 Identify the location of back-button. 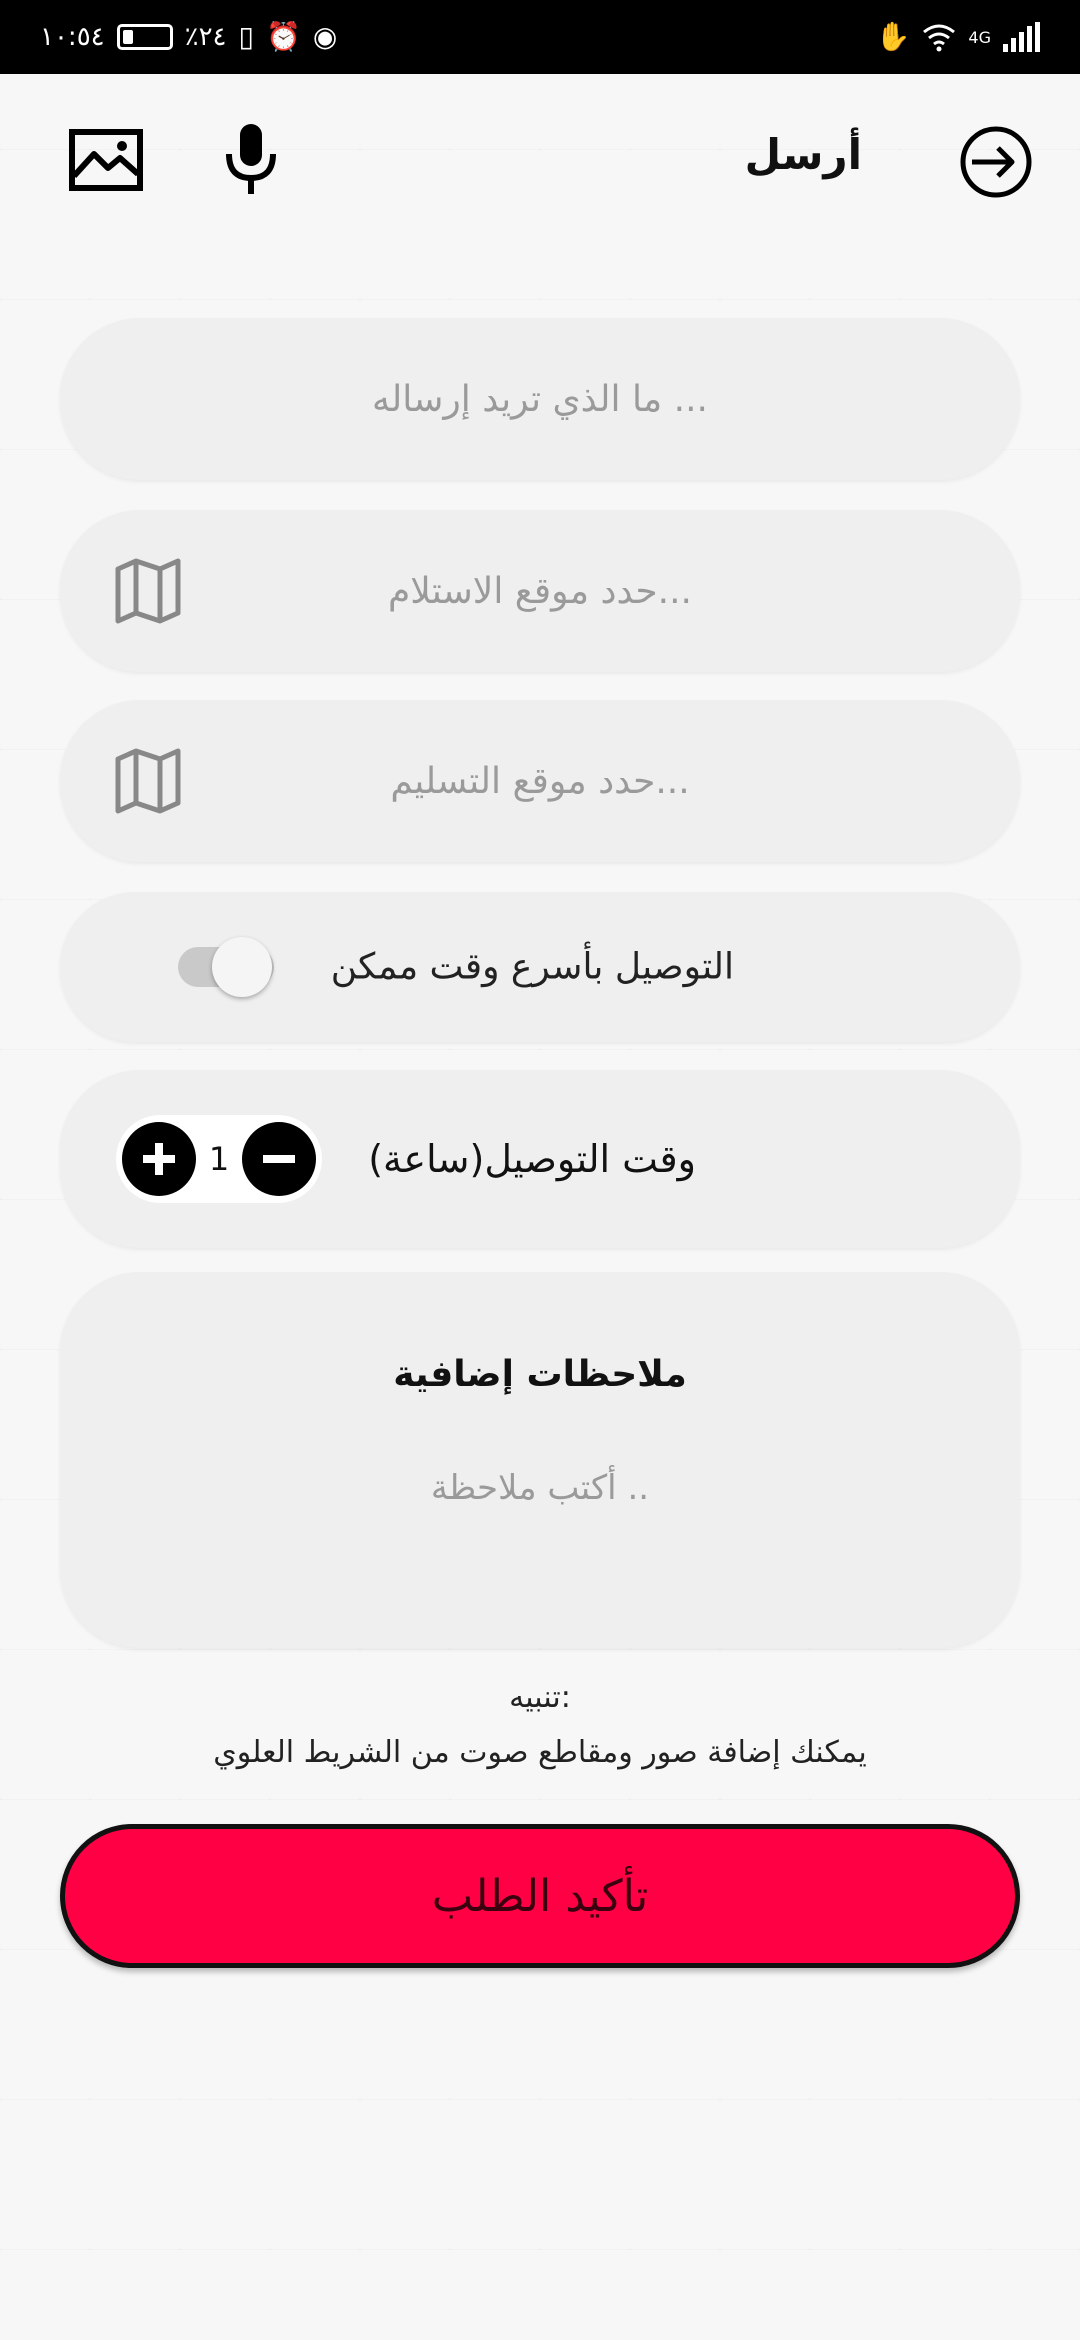
(996, 162).